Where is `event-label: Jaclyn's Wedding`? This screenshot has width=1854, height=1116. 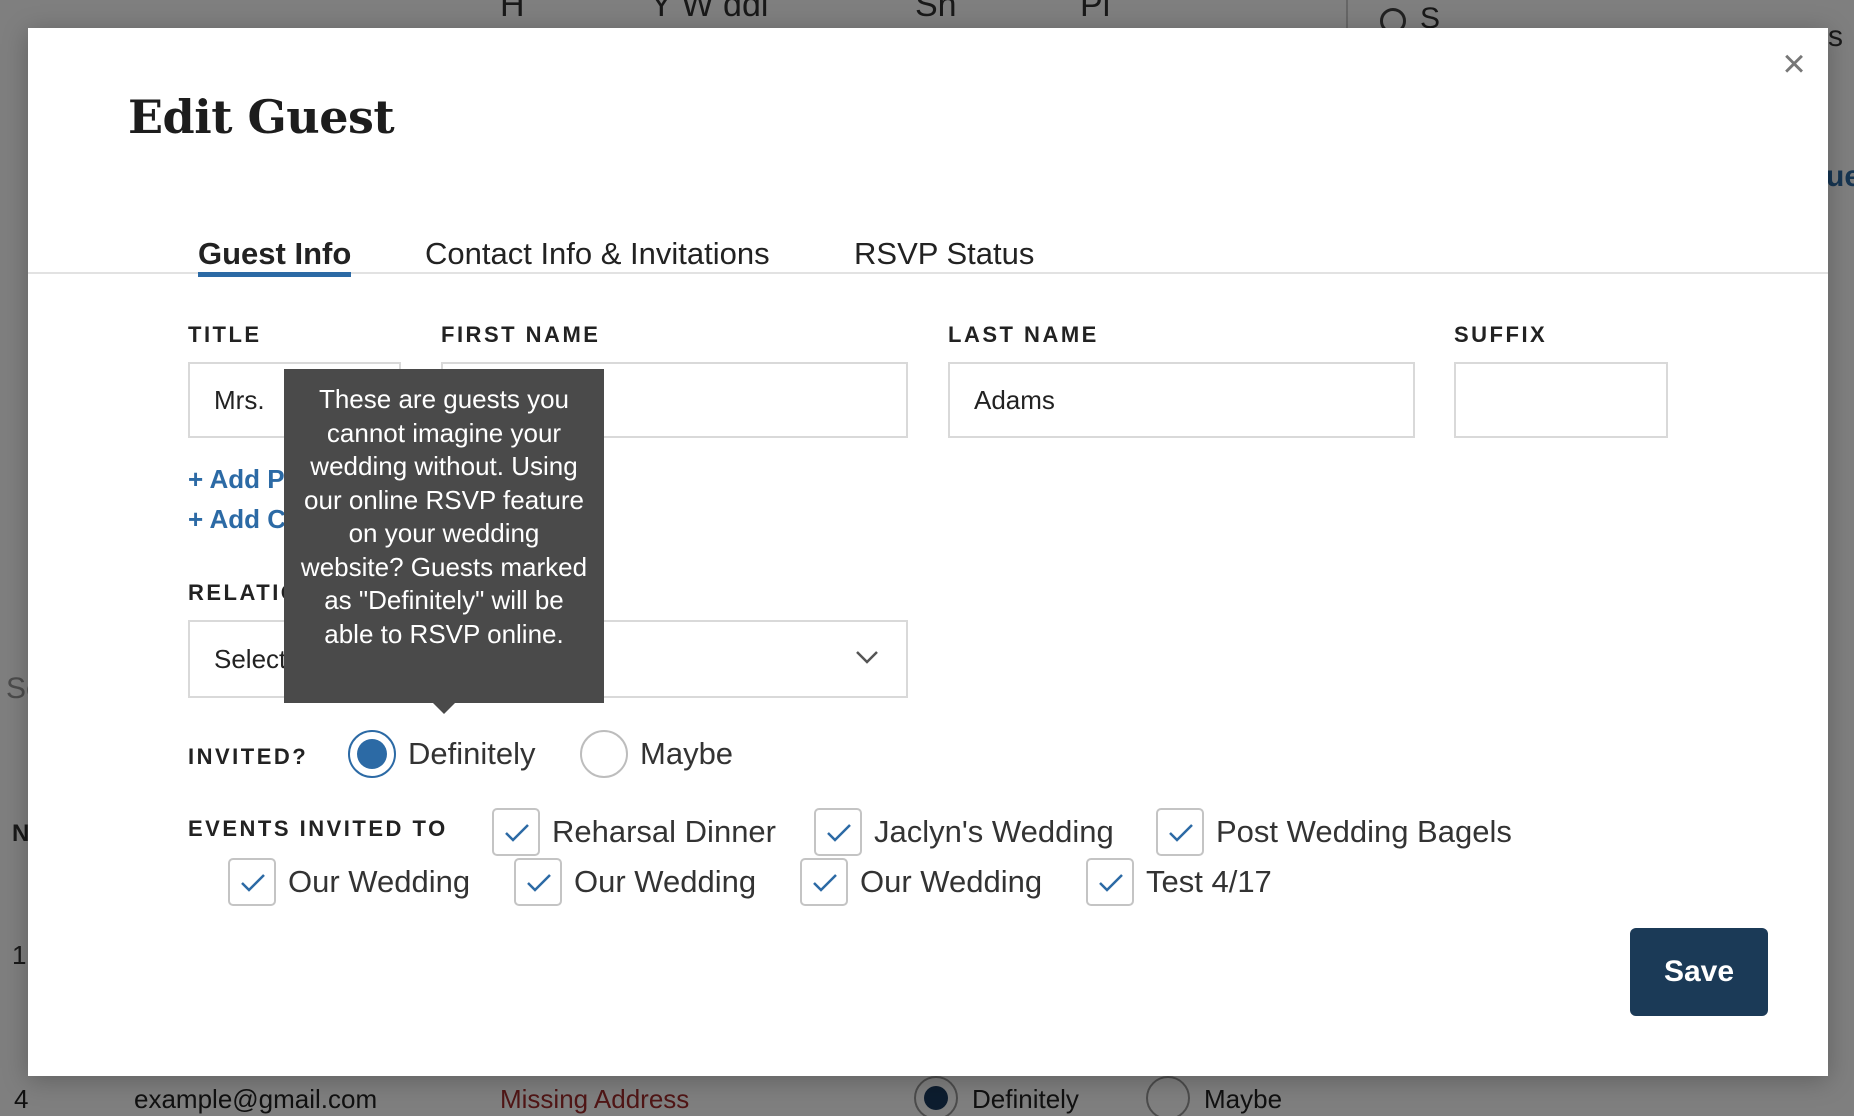 event-label: Jaclyn's Wedding is located at coordinates (994, 831).